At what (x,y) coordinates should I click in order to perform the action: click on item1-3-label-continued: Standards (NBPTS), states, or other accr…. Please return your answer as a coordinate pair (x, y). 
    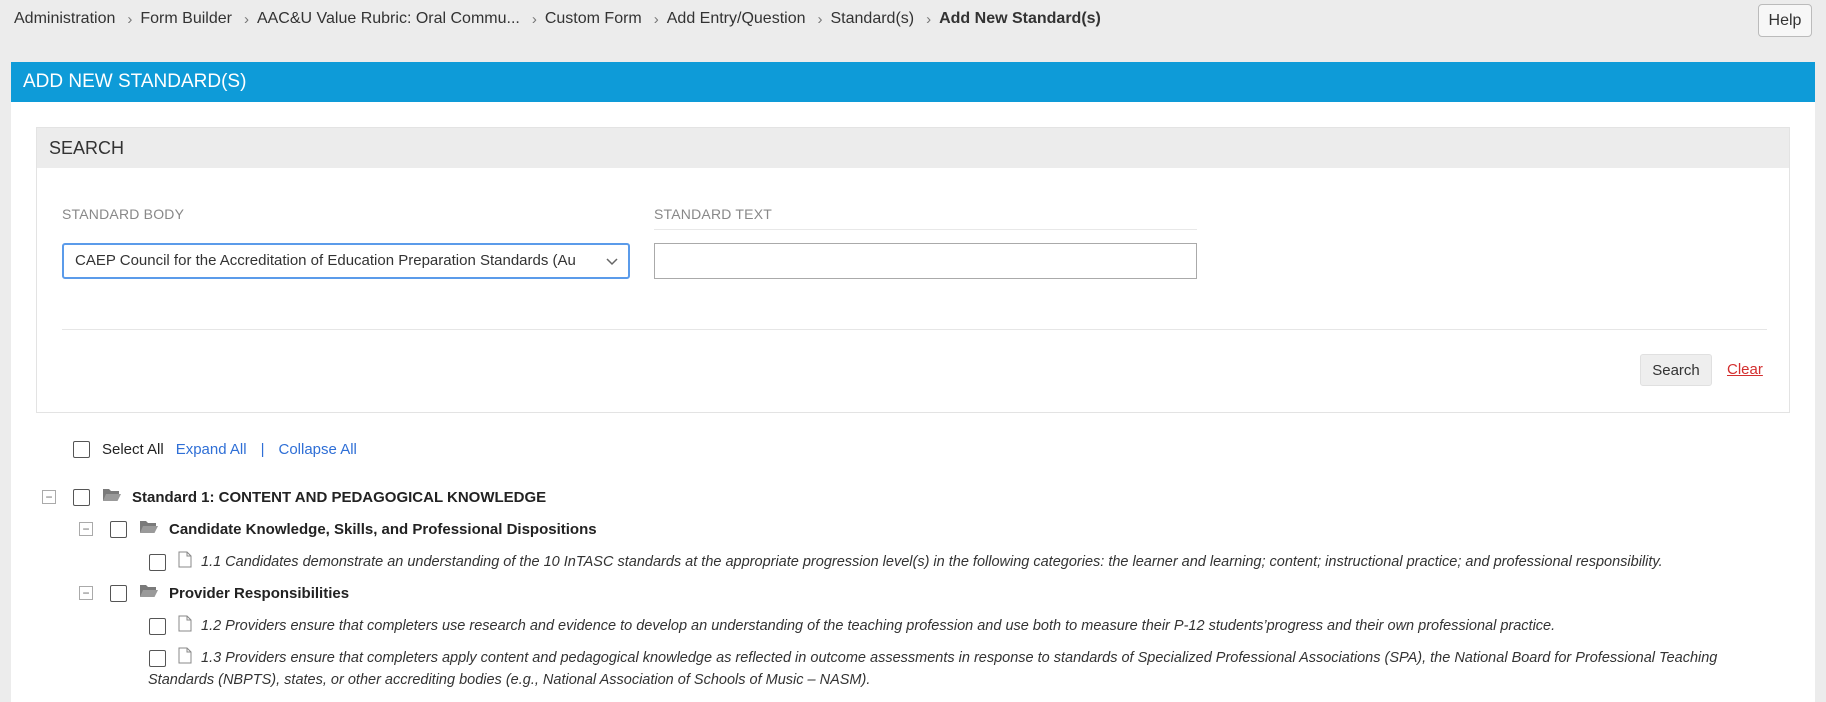
    Looking at the image, I should click on (509, 680).